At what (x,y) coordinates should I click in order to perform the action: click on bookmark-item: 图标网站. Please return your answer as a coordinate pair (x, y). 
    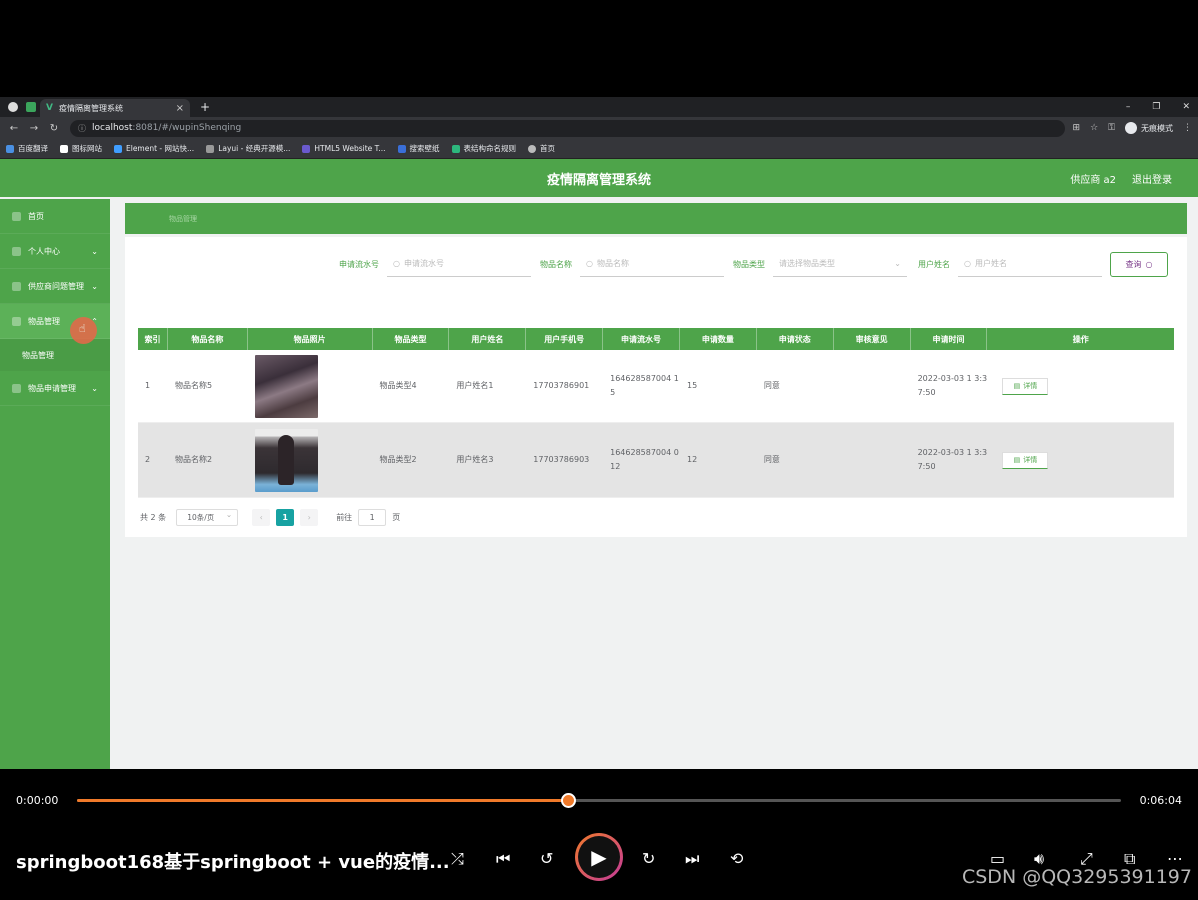
    Looking at the image, I should click on (81, 148).